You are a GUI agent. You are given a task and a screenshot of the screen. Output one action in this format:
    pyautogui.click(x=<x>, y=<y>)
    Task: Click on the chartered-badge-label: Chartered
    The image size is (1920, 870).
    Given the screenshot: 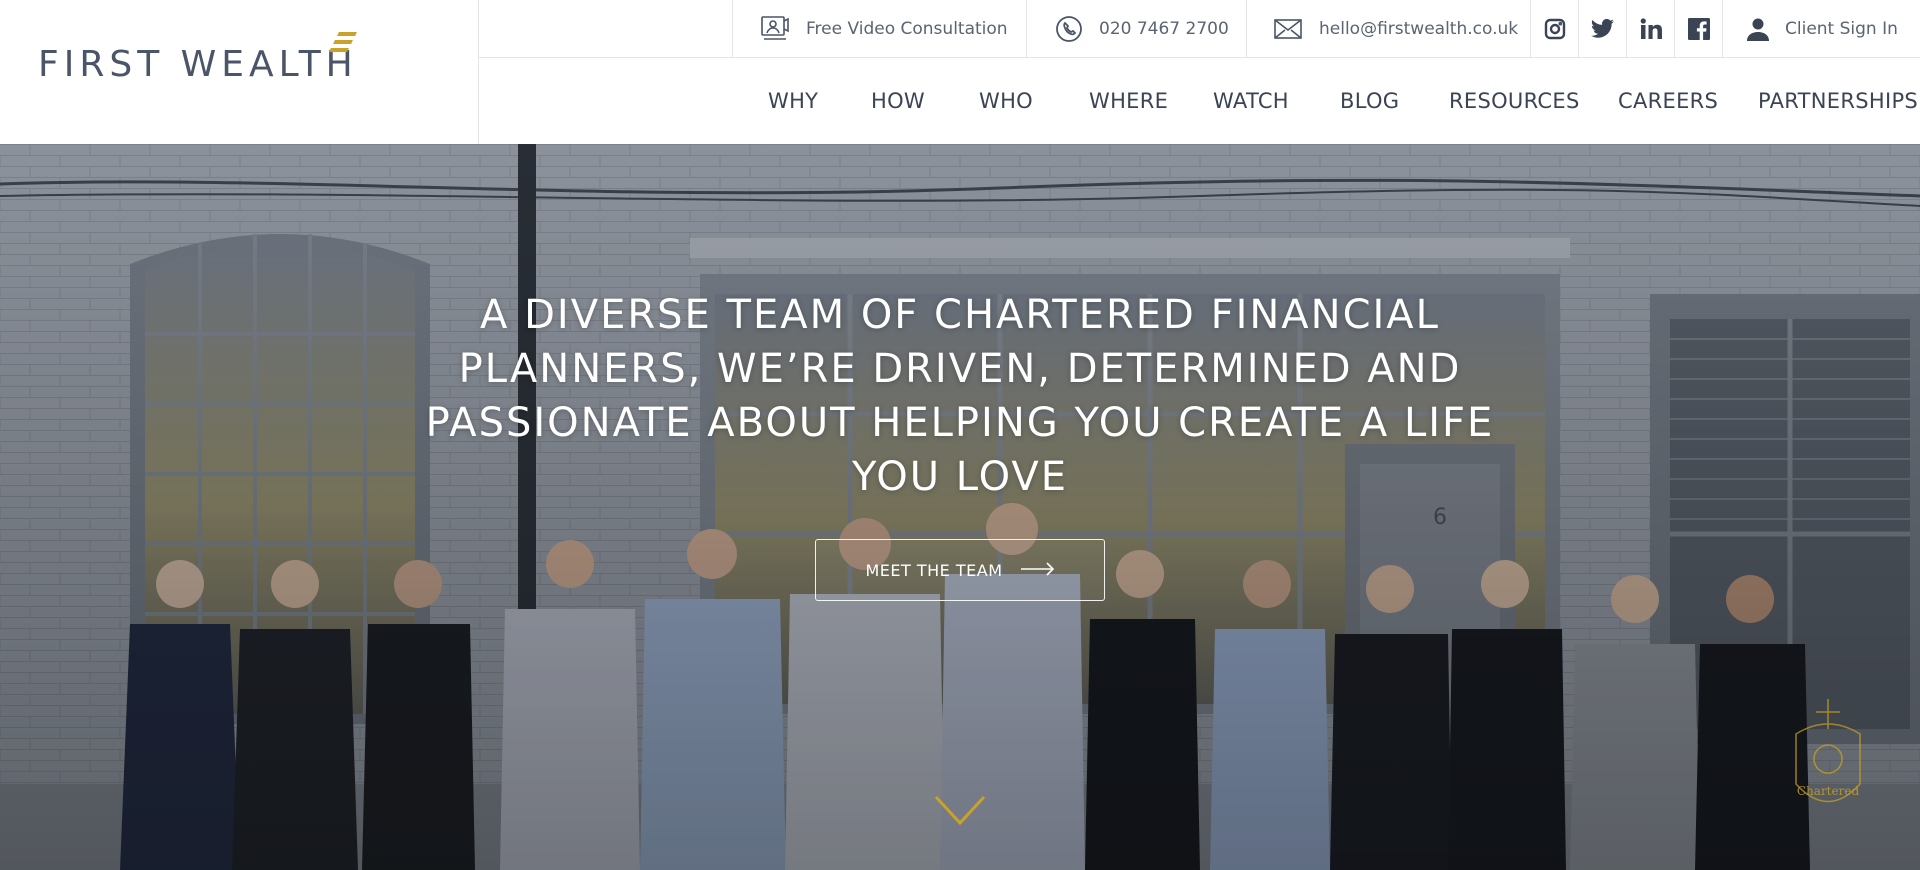 What is the action you would take?
    pyautogui.click(x=1828, y=791)
    